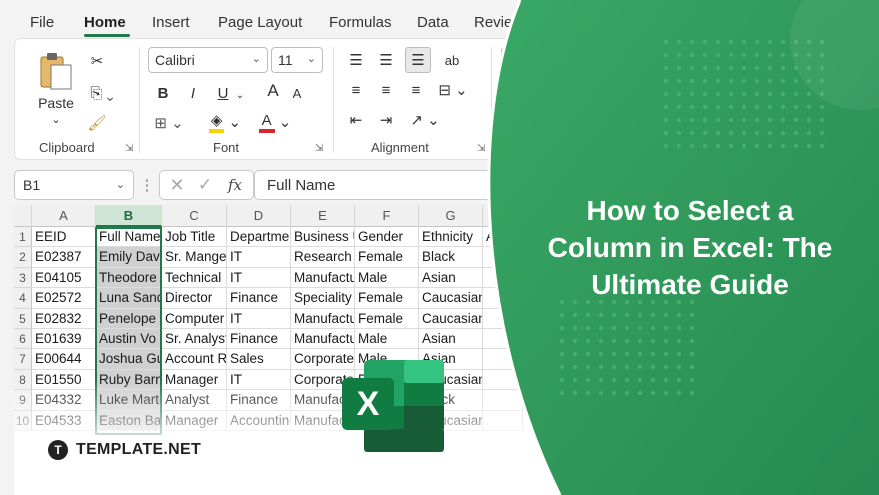 The height and width of the screenshot is (495, 879). Describe the element at coordinates (97, 61) in the screenshot. I see `cut-icon: ✂` at that location.